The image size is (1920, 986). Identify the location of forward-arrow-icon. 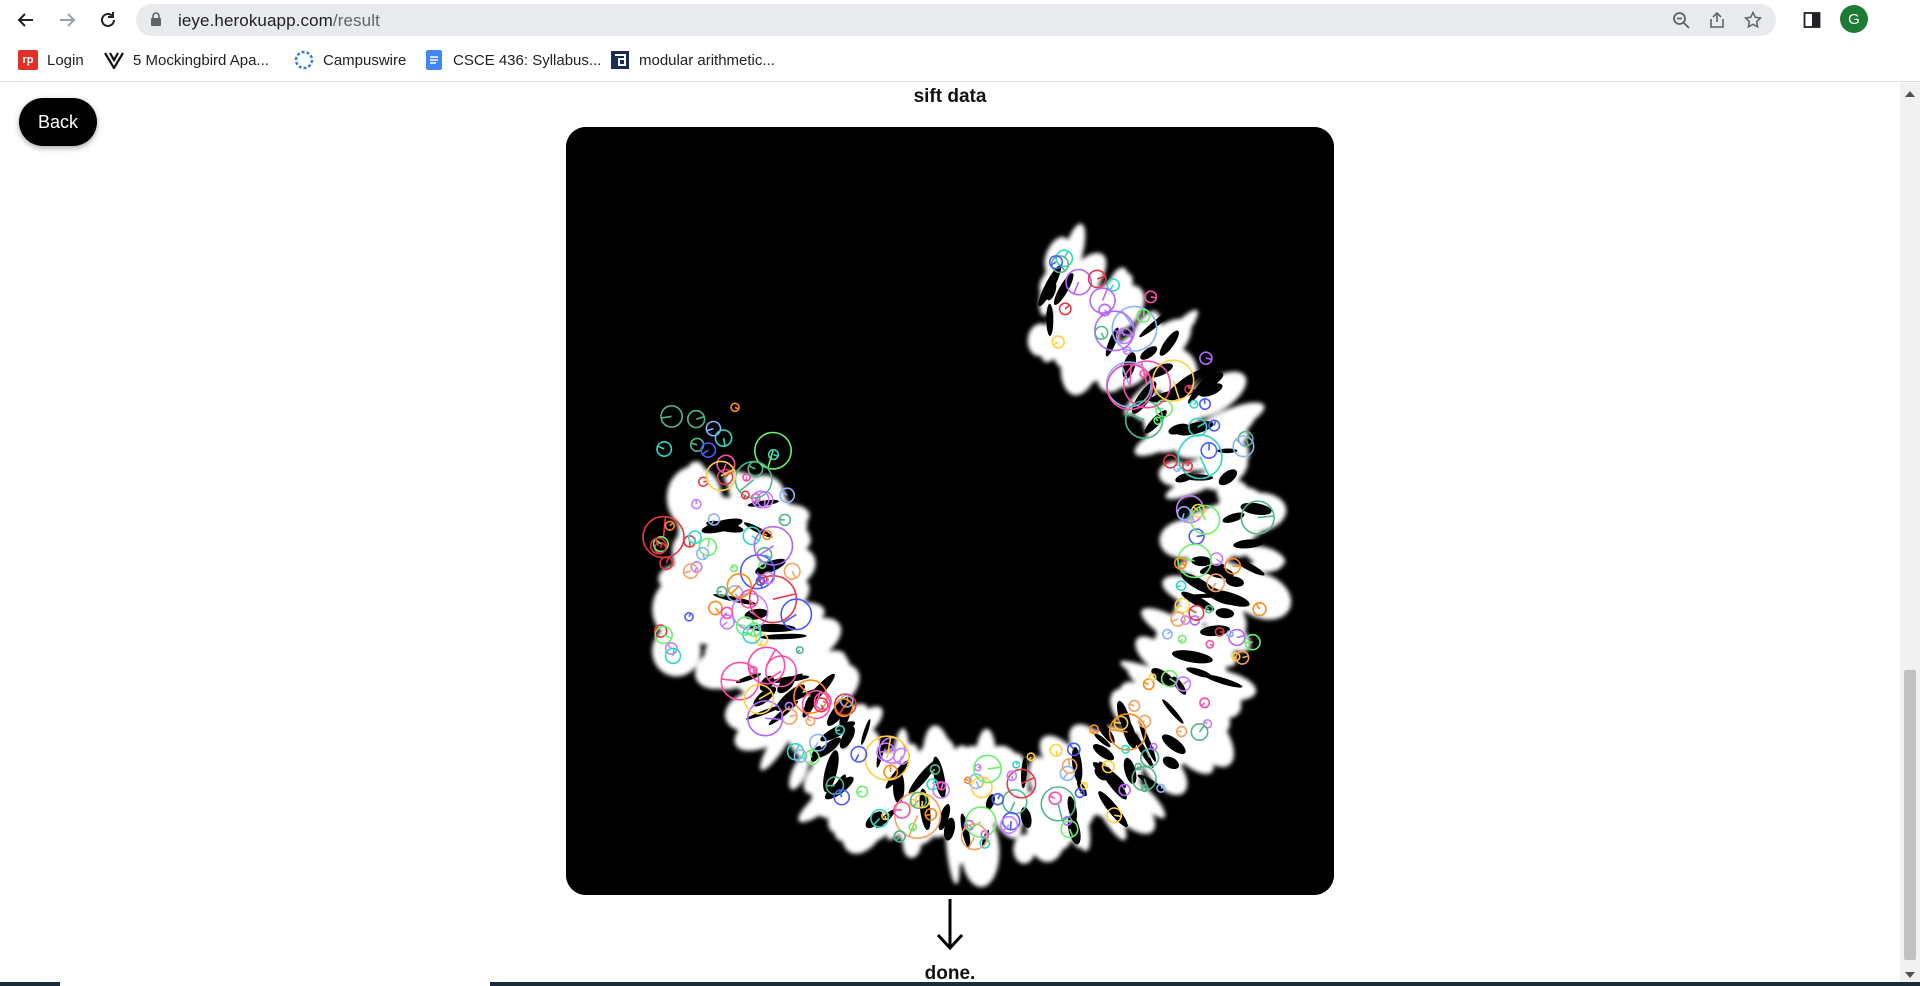
(67, 20).